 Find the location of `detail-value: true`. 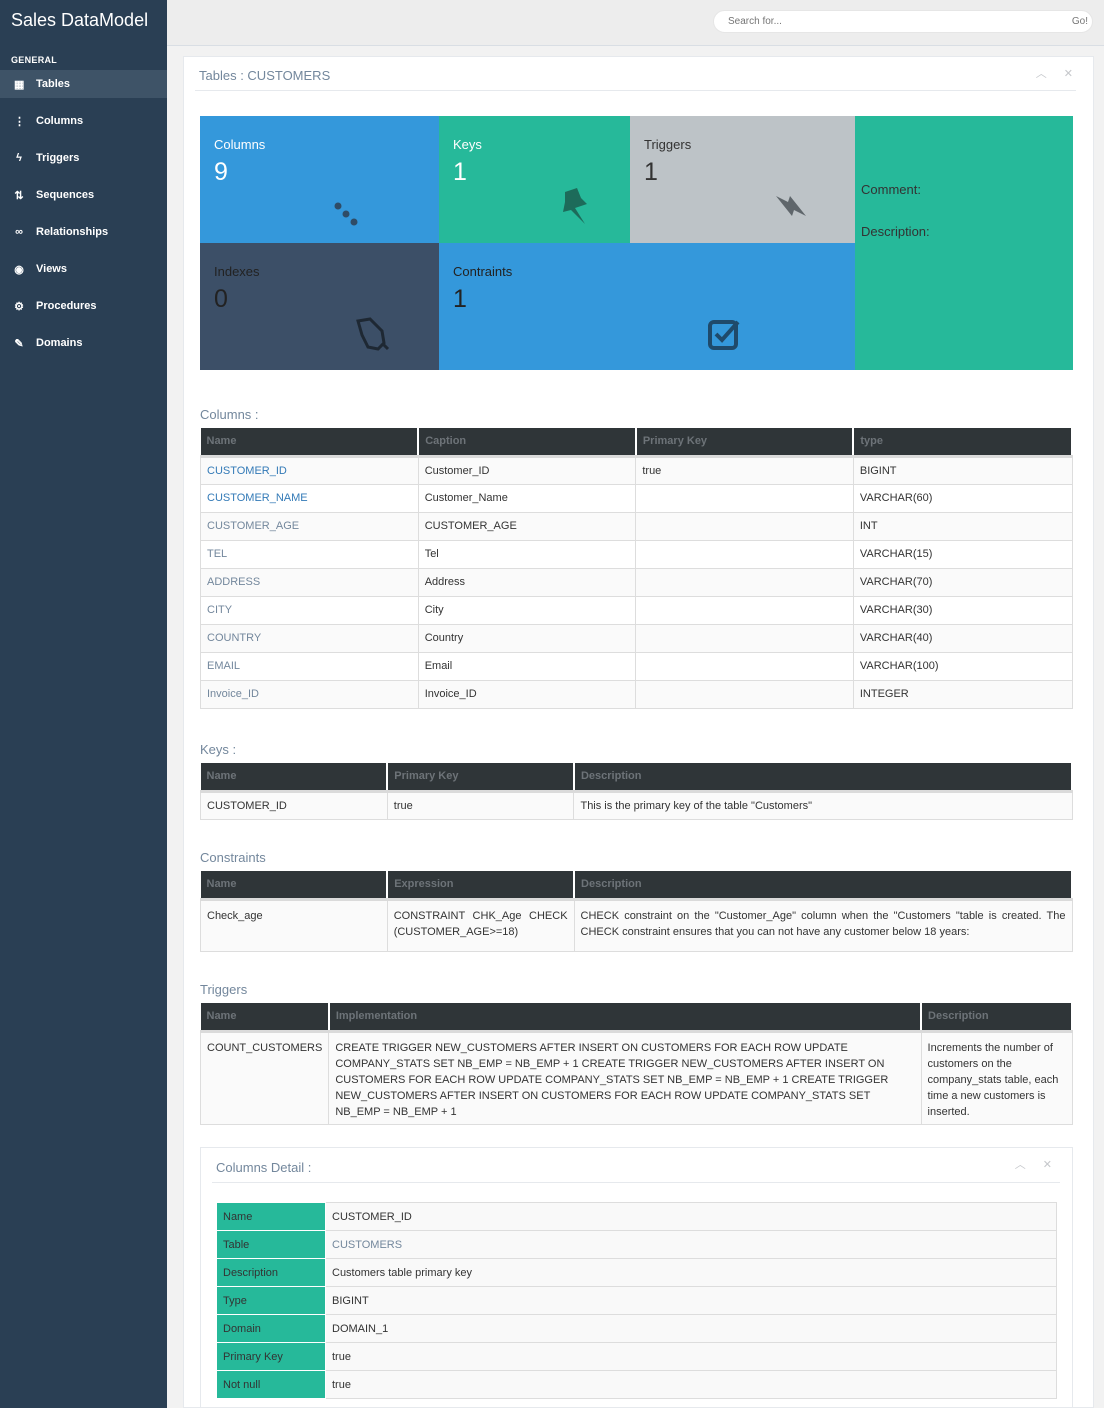

detail-value: true is located at coordinates (691, 1384).